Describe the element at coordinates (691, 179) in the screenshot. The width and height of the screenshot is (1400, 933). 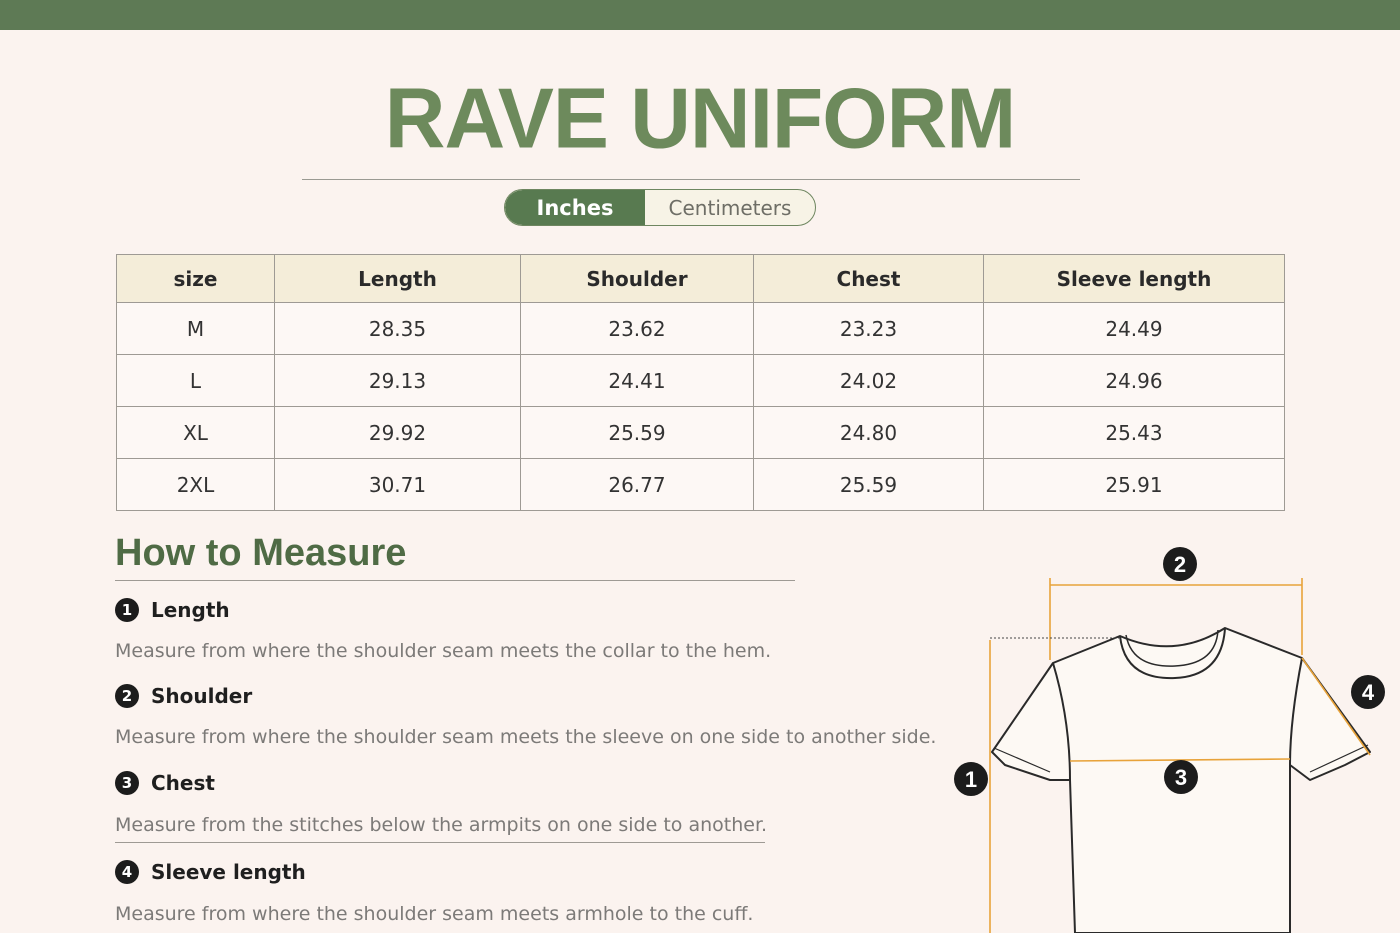
I see `title-divider` at that location.